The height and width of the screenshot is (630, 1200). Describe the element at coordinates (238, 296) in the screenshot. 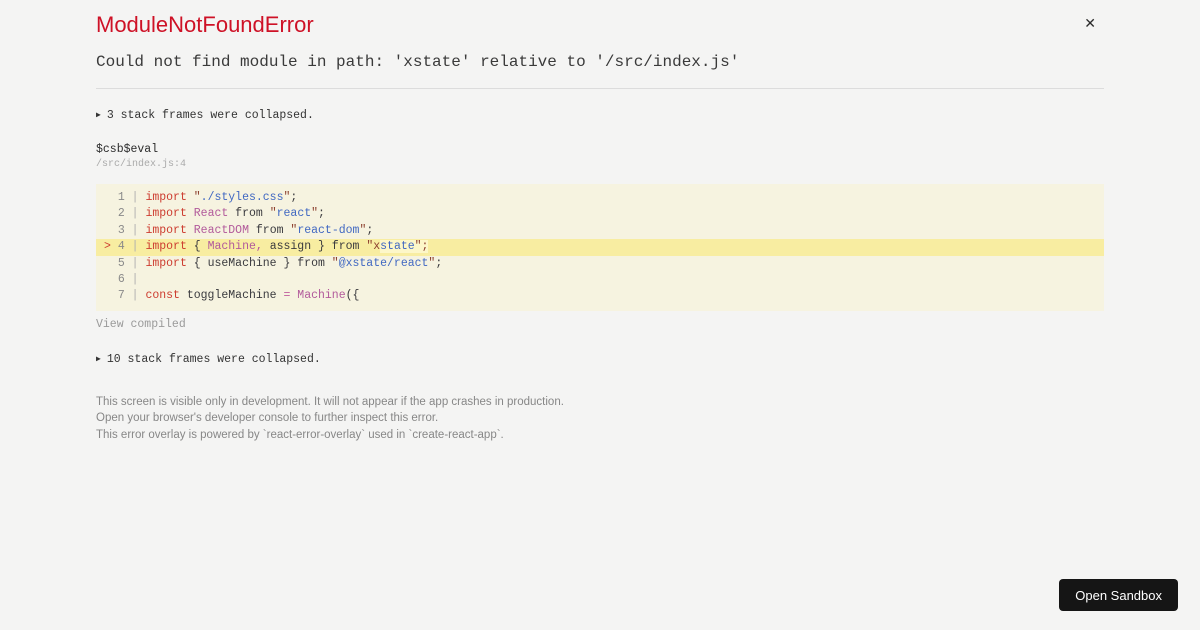

I see `code-line: 7 | const toggleMachine = Machine({` at that location.